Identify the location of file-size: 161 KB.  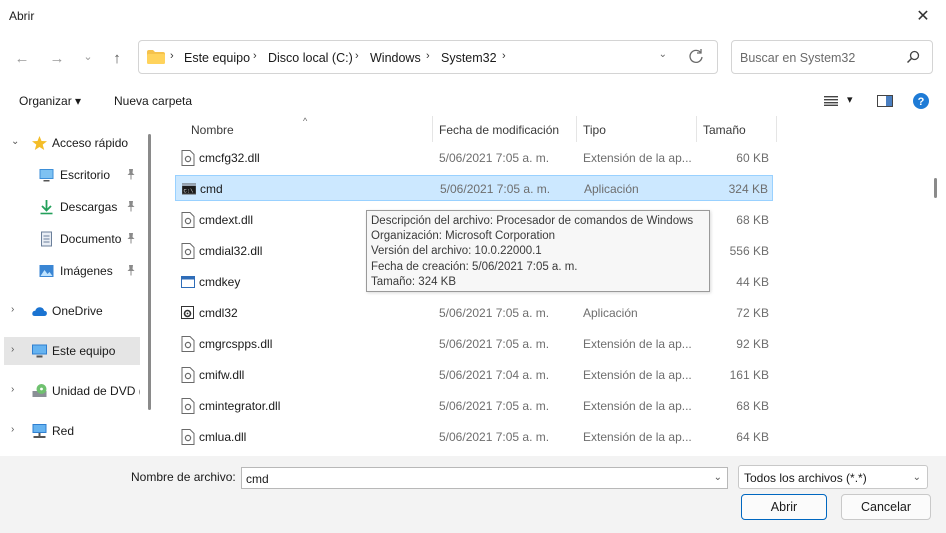
(749, 375).